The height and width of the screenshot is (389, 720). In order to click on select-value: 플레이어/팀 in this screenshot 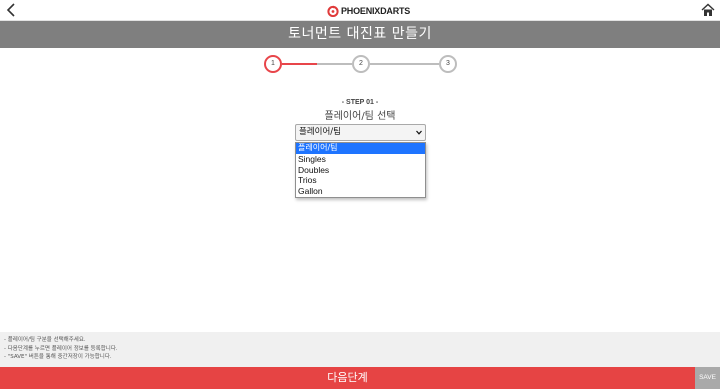, I will do `click(320, 132)`.